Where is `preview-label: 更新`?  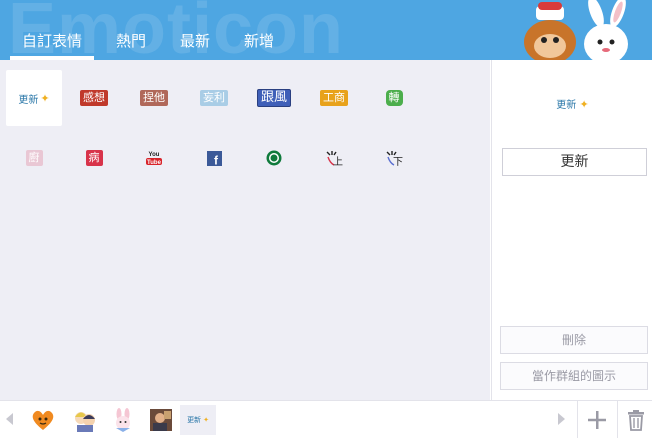 preview-label: 更新 is located at coordinates (566, 105).